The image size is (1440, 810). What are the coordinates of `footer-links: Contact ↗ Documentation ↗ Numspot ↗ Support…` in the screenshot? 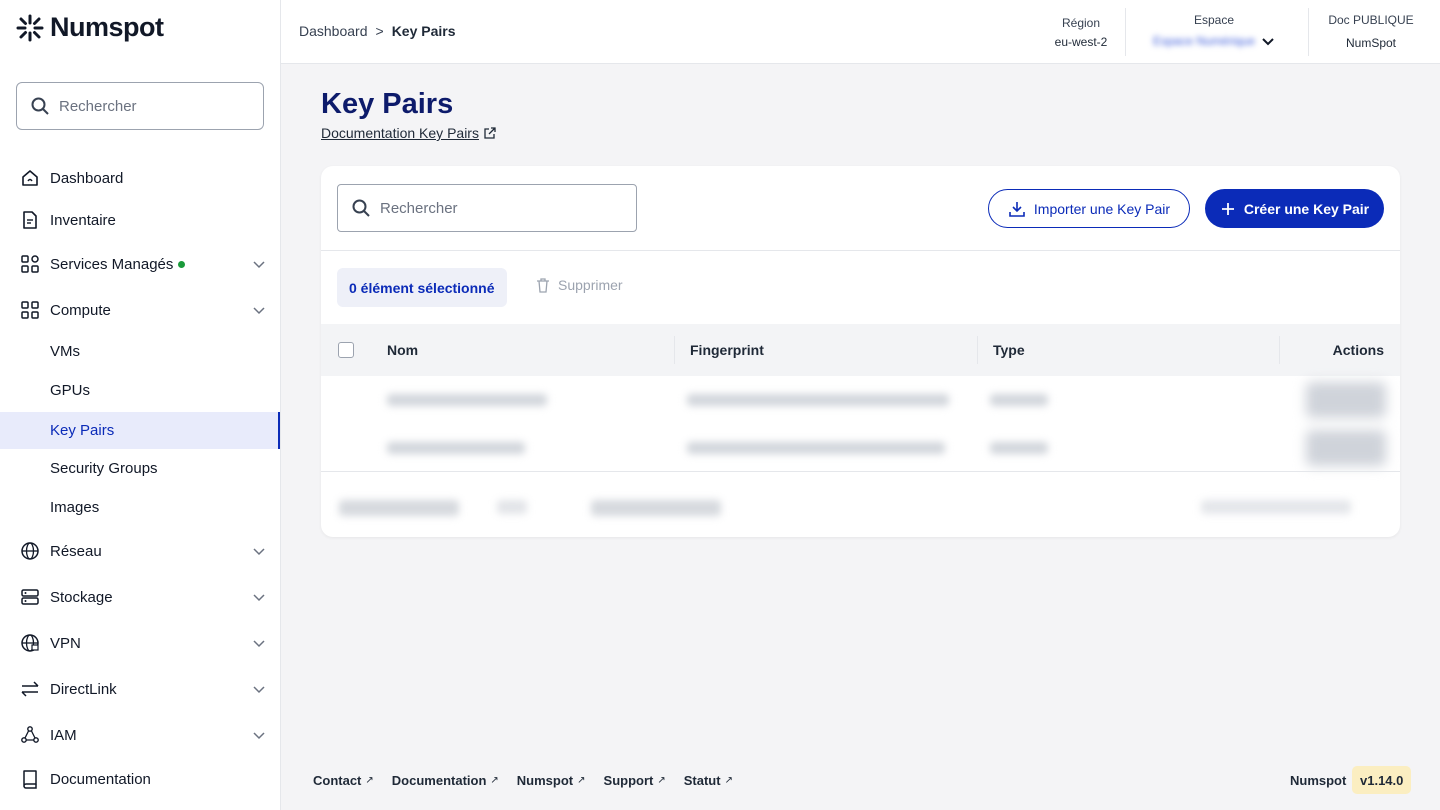 It's located at (523, 780).